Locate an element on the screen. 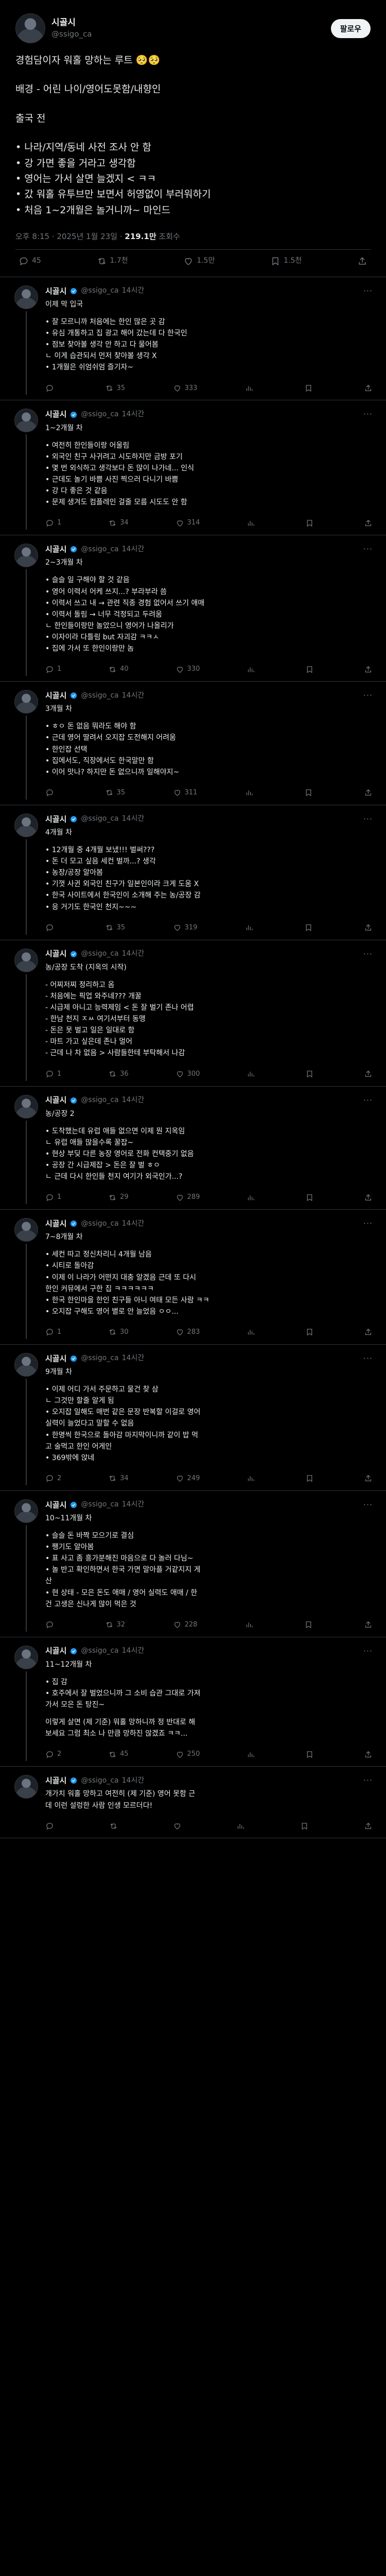  repost-button: 1.7천 is located at coordinates (113, 261).